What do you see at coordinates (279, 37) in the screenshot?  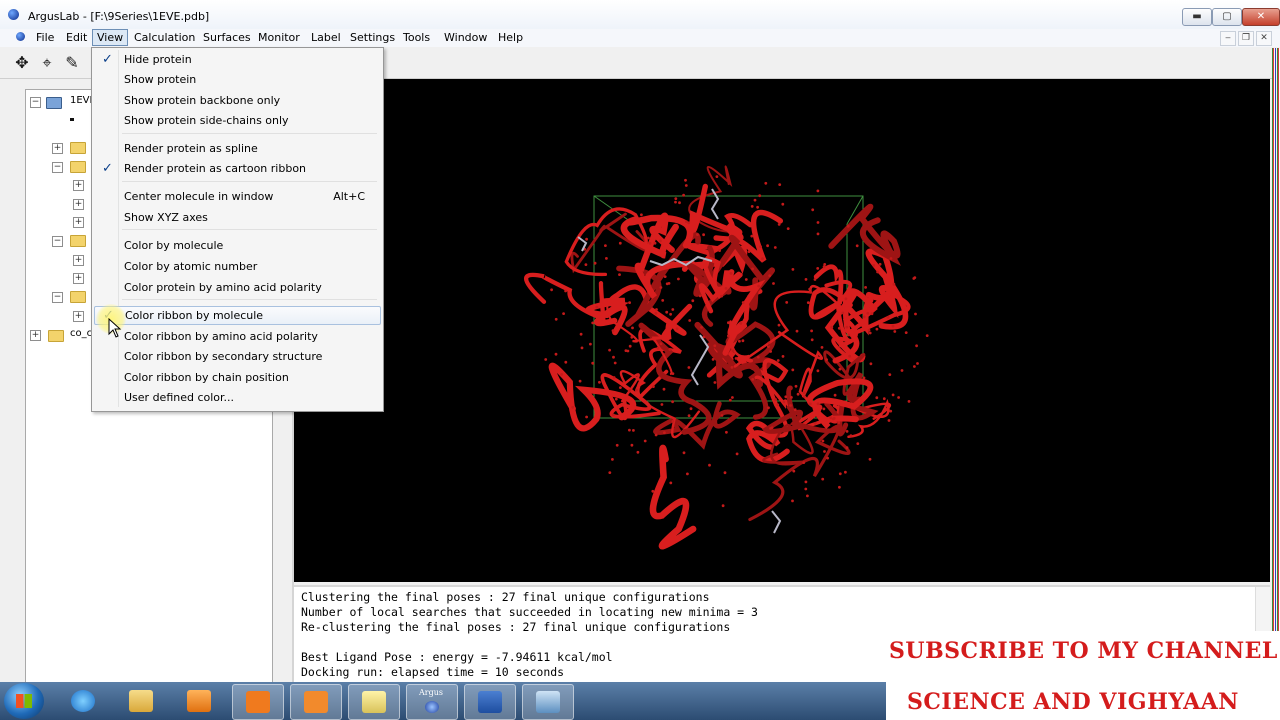 I see `menu-monitor: Monitor` at bounding box center [279, 37].